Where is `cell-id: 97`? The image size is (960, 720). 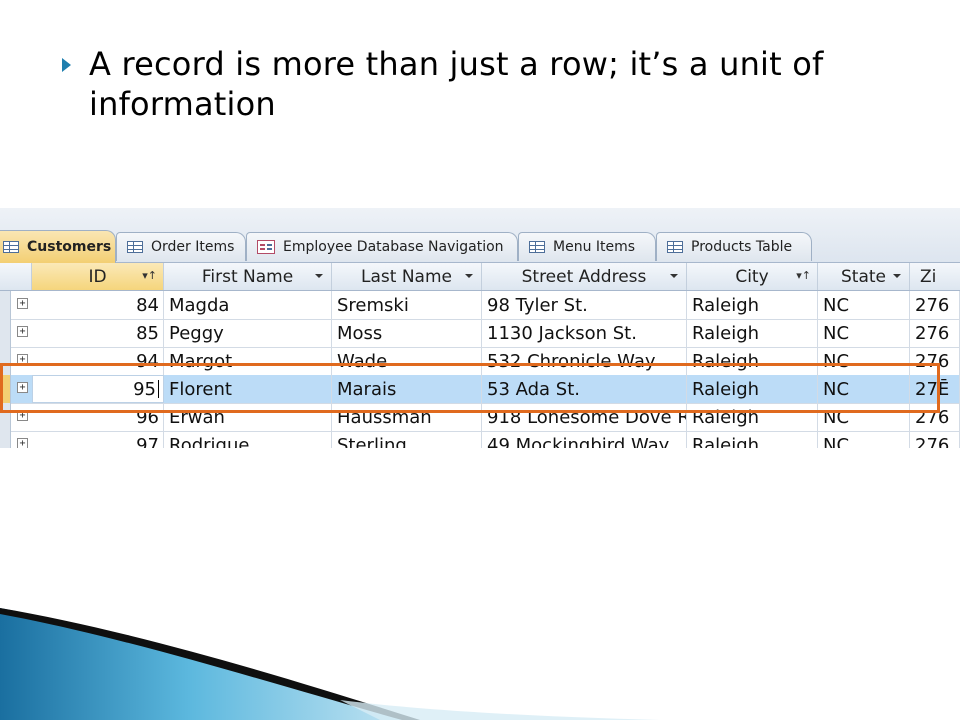
cell-id: 97 is located at coordinates (98, 439).